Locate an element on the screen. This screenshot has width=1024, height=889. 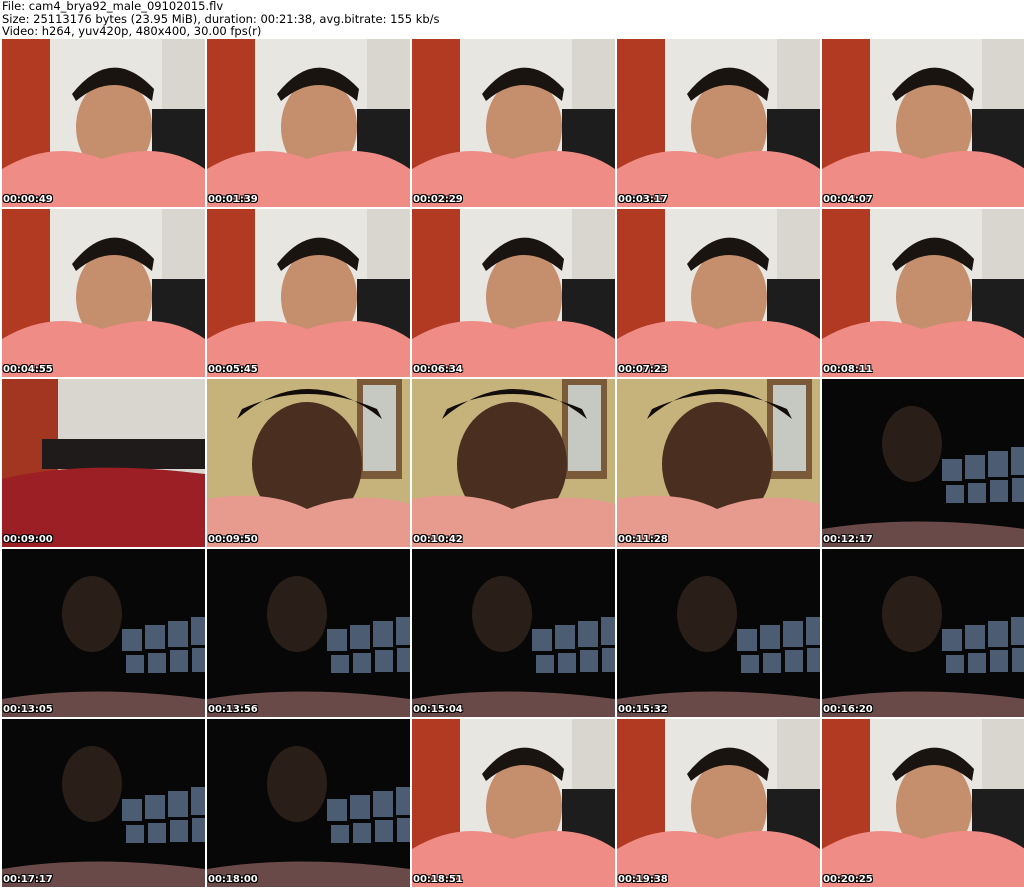
thumbnail-frame: 00:16:20 is located at coordinates (923, 633).